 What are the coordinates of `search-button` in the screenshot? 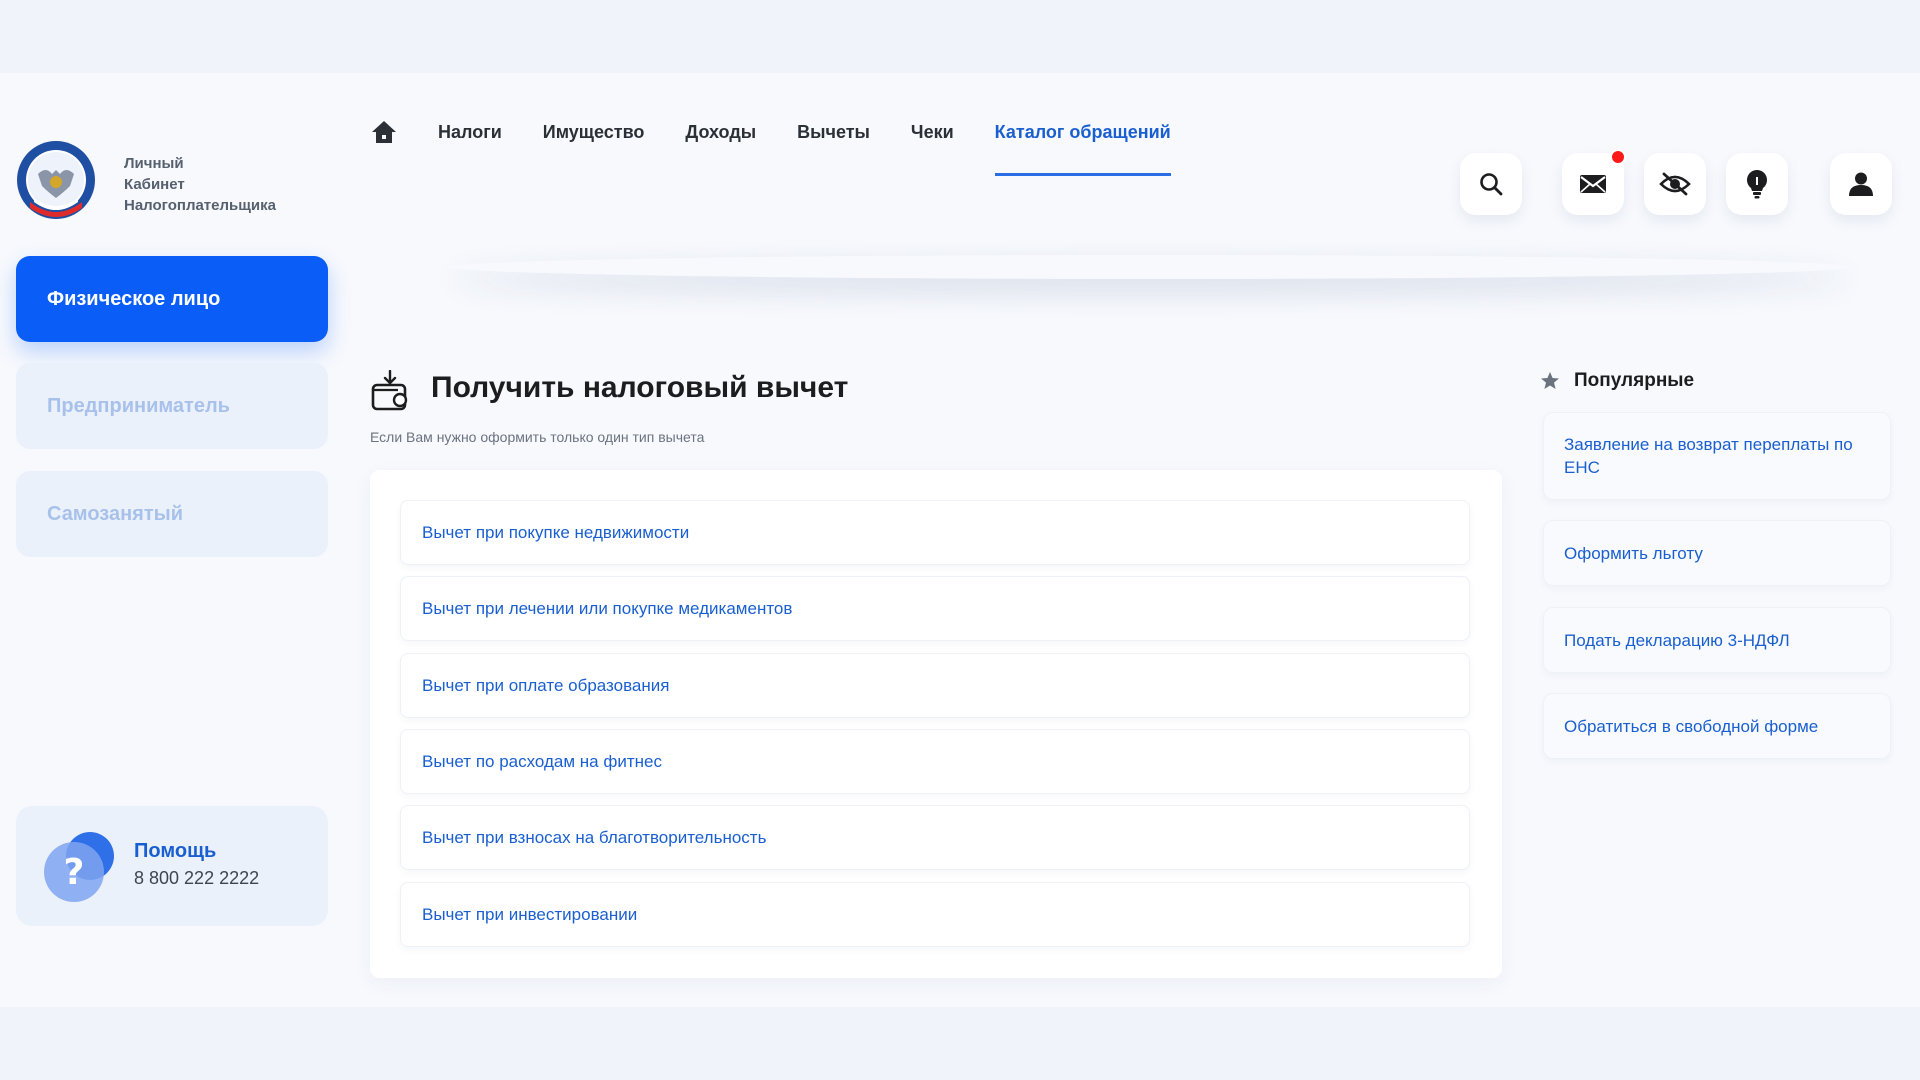 It's located at (1491, 184).